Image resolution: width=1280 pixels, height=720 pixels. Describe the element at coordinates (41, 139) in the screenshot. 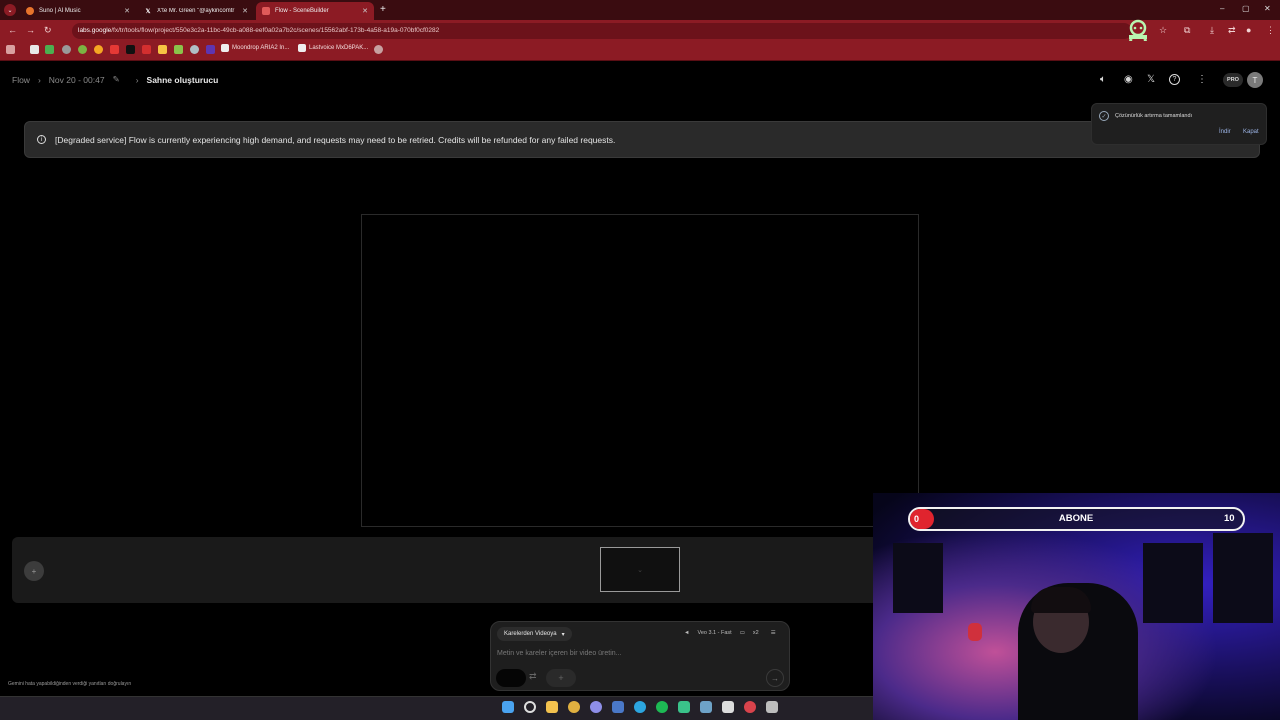

I see `info-icon: i` at that location.